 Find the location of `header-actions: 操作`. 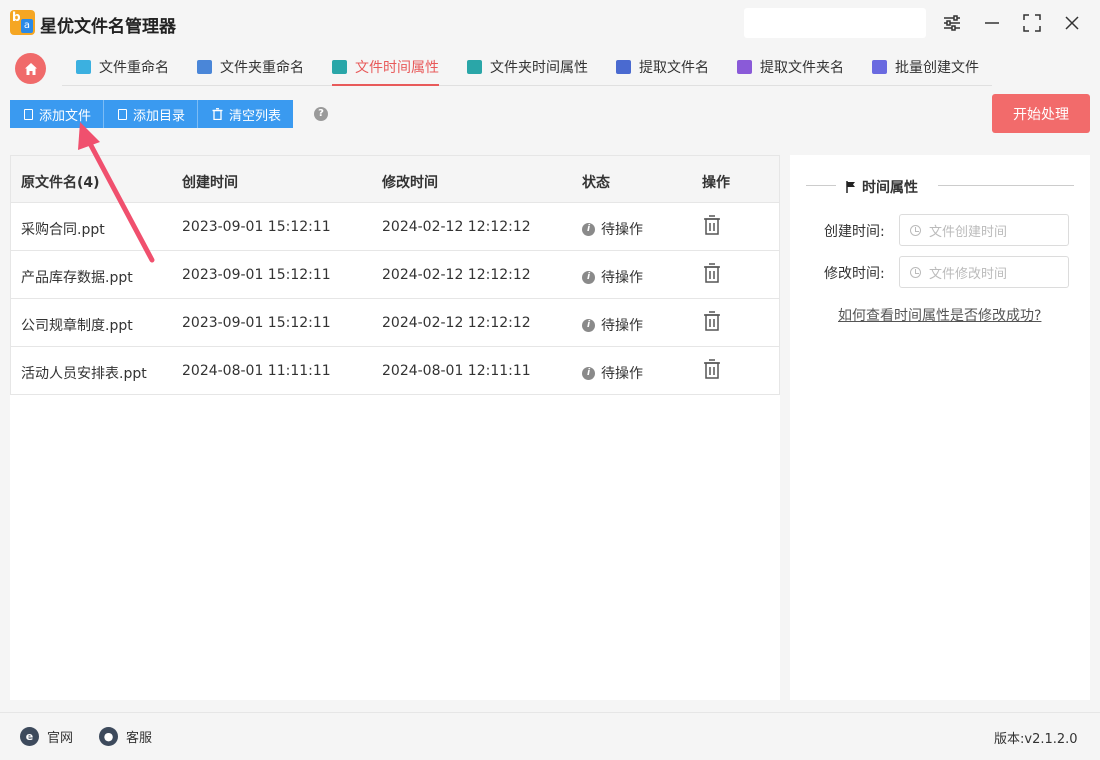

header-actions: 操作 is located at coordinates (716, 183).